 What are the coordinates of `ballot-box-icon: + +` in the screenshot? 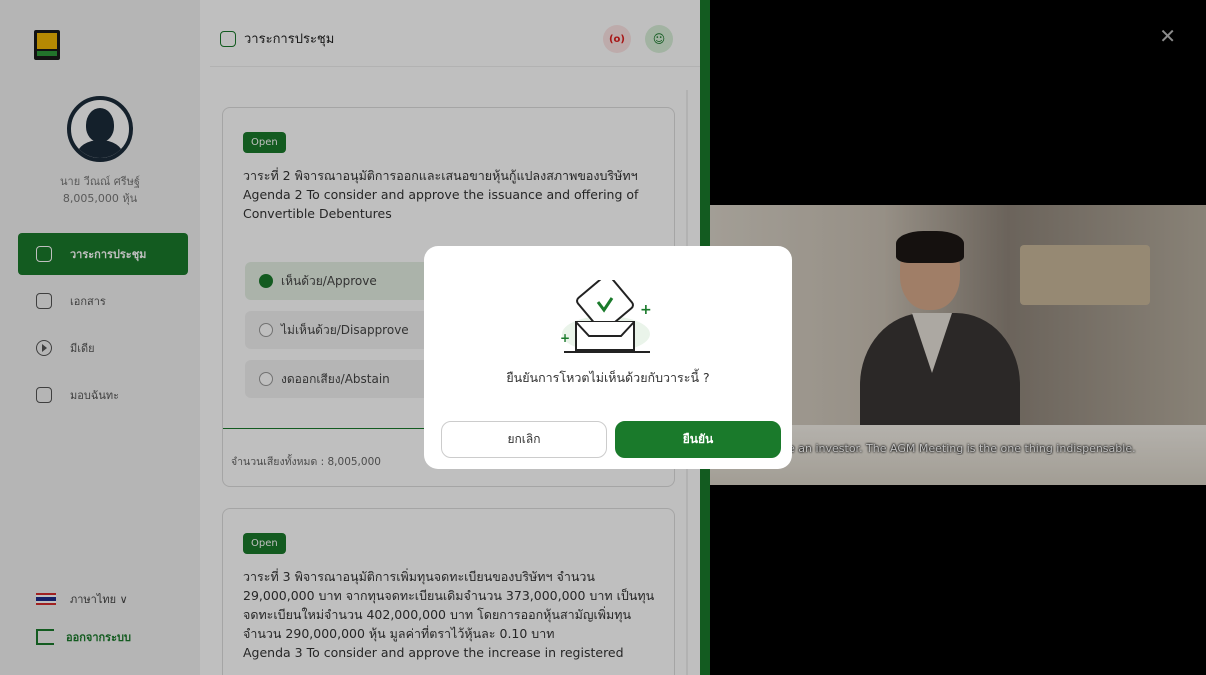 It's located at (606, 316).